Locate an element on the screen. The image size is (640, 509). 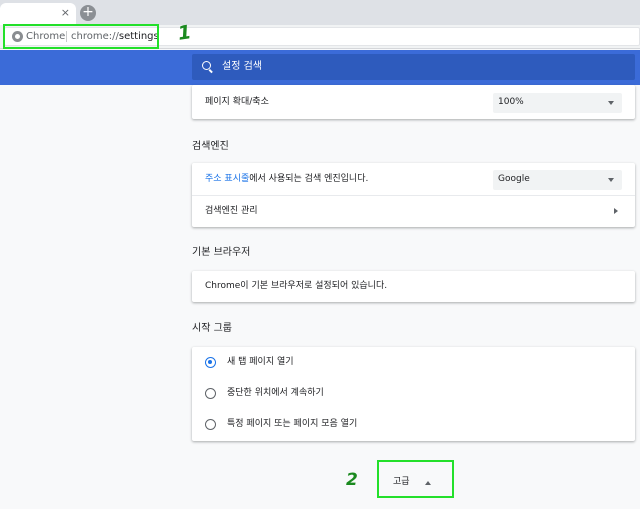
chevron-right-icon is located at coordinates (616, 211).